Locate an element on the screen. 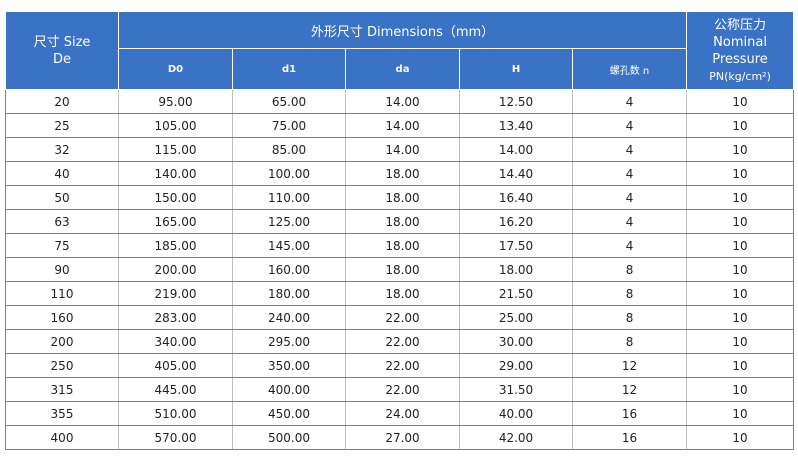 Image resolution: width=798 pixels, height=457 pixels. table-row: 75 185.00 145.00 18.00 17.50 4 10 is located at coordinates (400, 245).